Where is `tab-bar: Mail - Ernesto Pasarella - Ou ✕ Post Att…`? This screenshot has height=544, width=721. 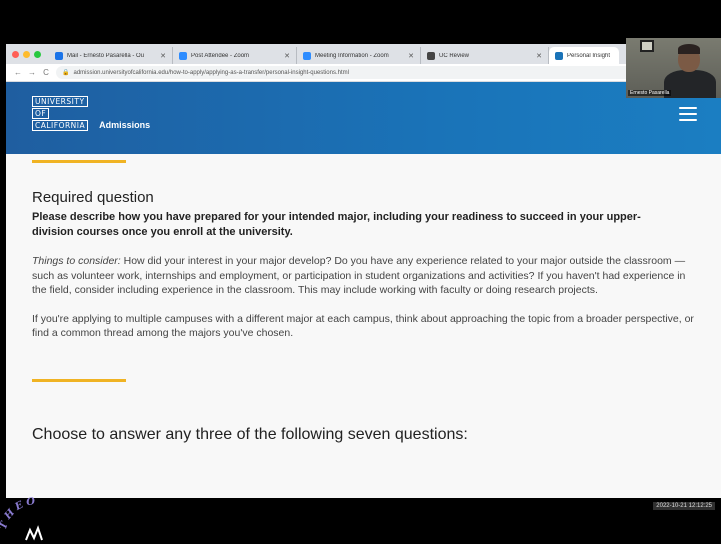
tab-bar: Mail - Ernesto Pasarella - Ou ✕ Post Att… is located at coordinates (363, 54).